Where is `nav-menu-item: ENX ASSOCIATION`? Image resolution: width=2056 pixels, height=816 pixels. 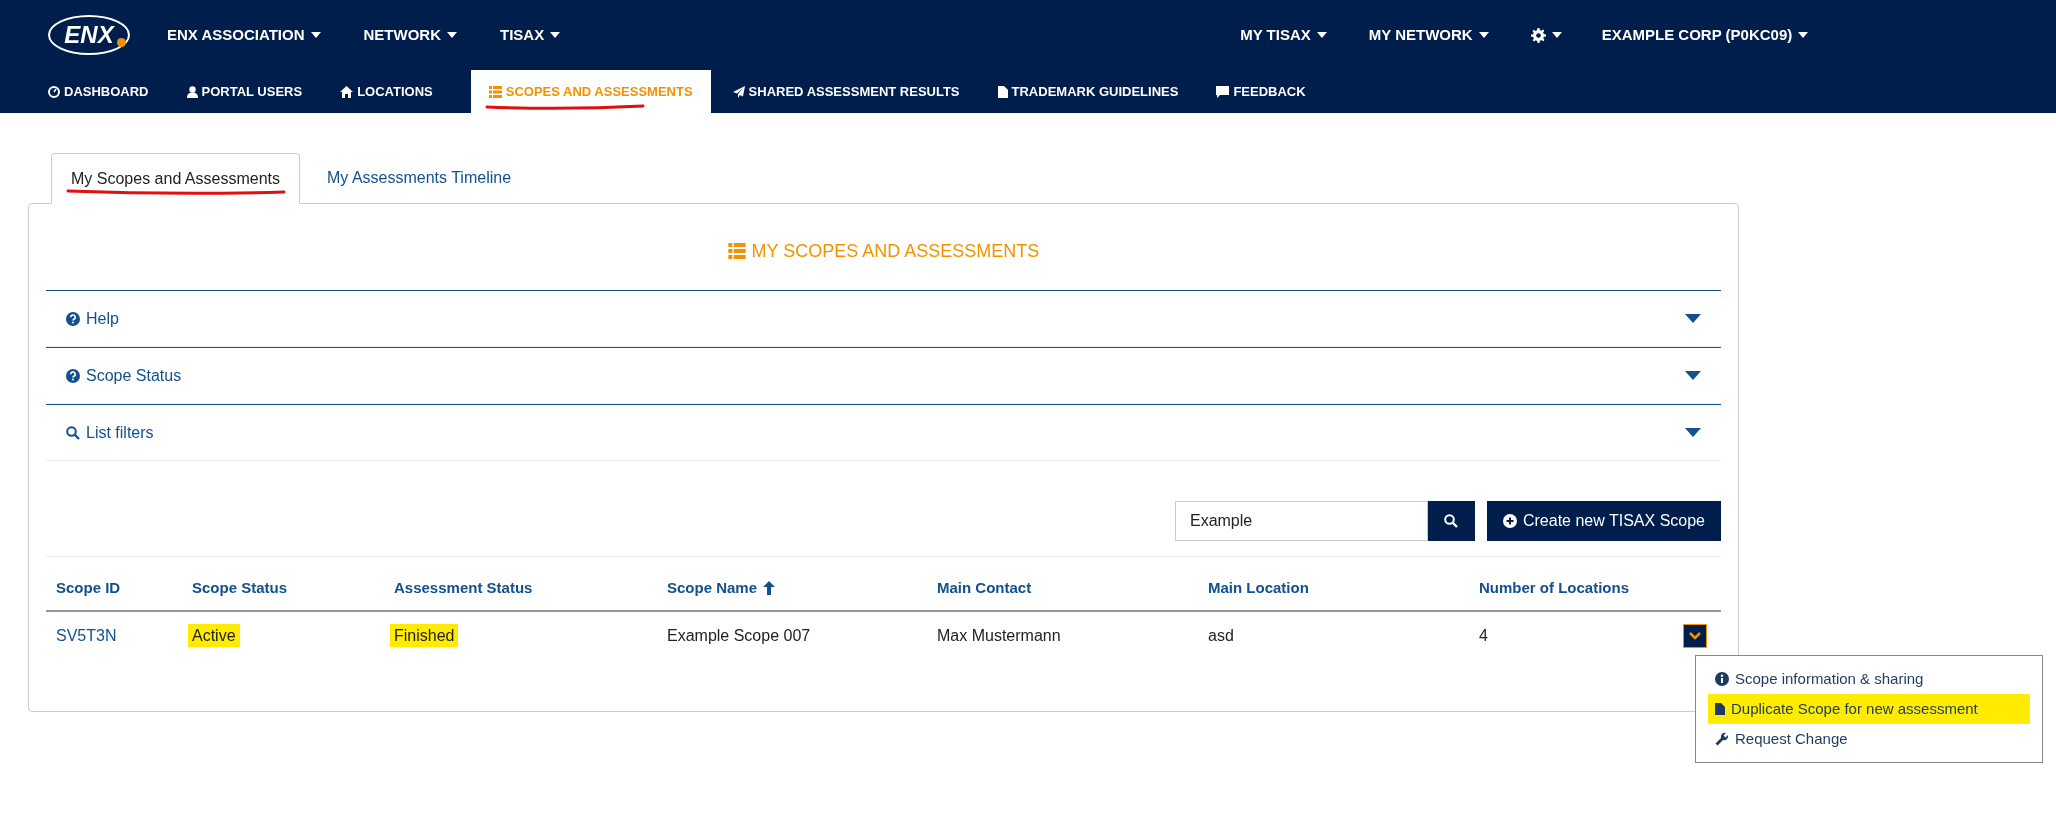
nav-menu-item: ENX ASSOCIATION is located at coordinates (244, 35).